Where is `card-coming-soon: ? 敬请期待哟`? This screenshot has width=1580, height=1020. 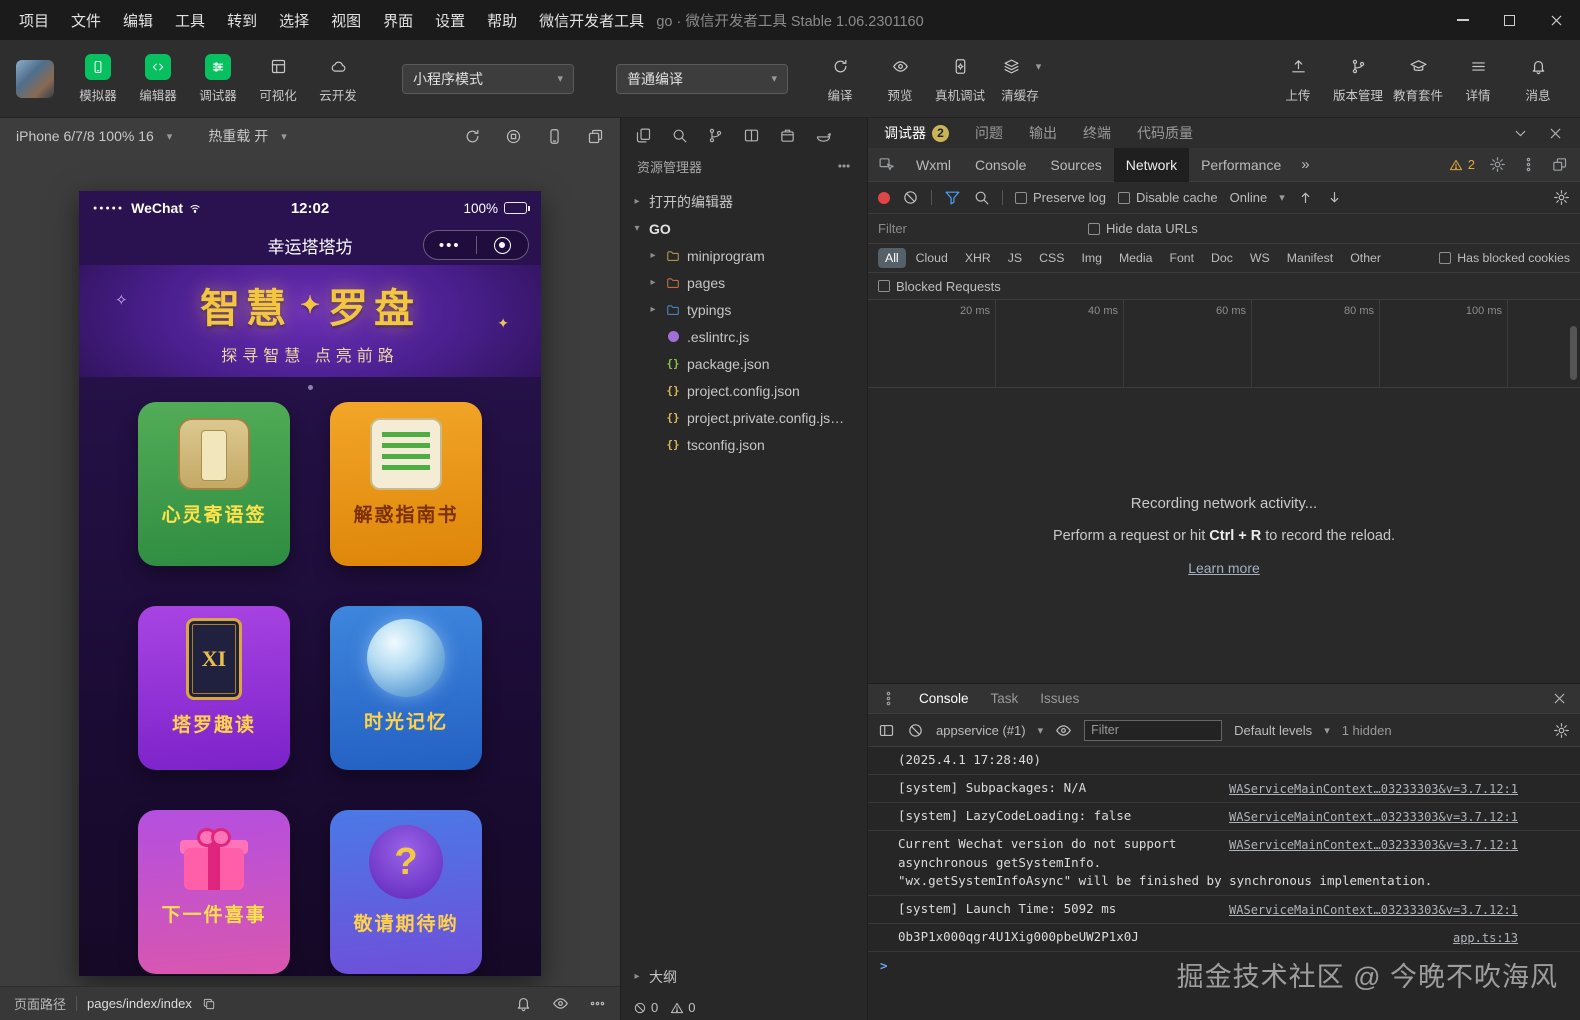
card-coming-soon: ? 敬请期待哟 is located at coordinates (406, 892).